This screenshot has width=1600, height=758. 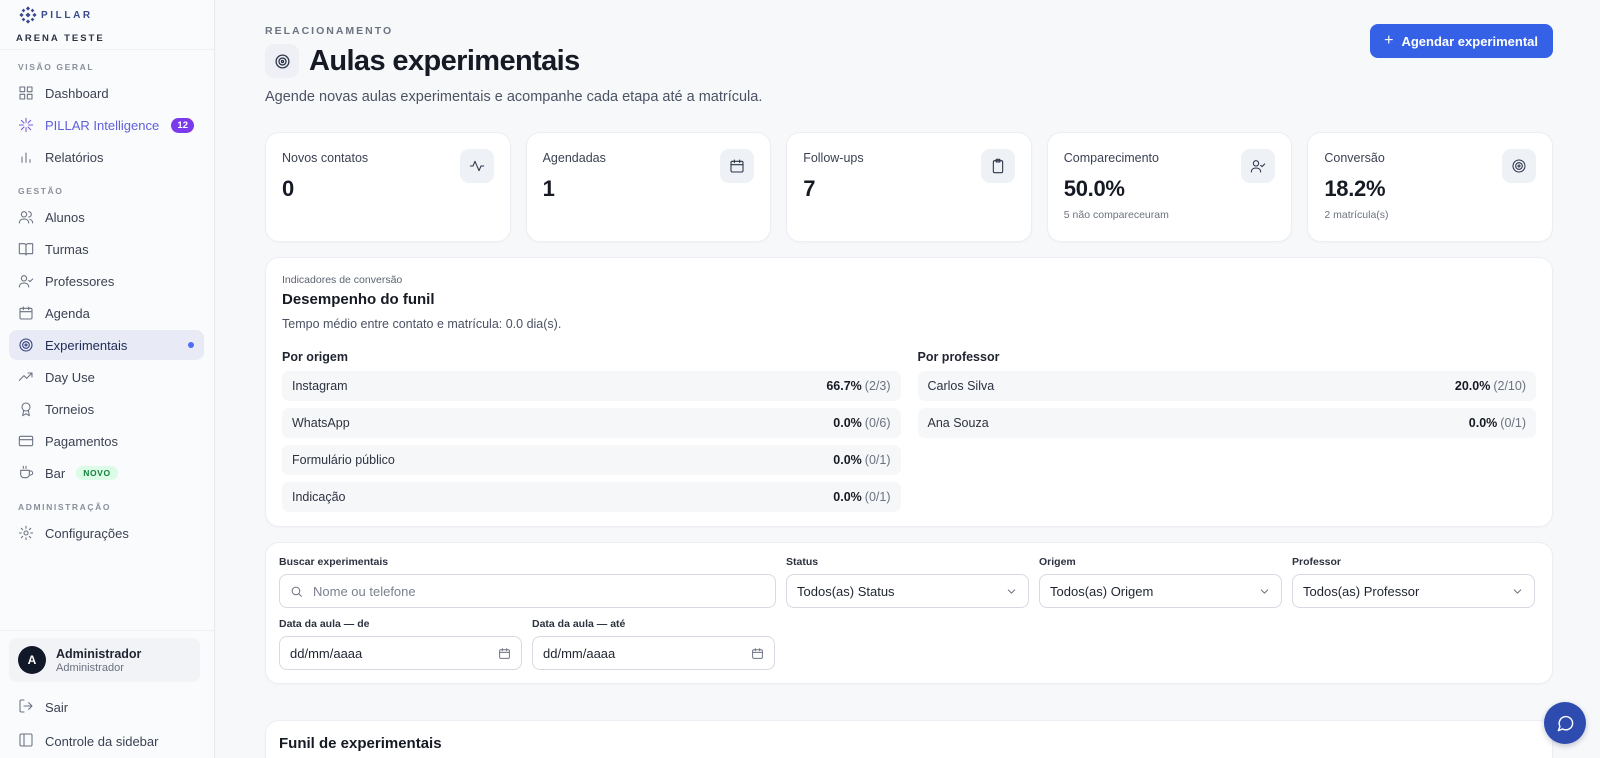 I want to click on sidebar-item-pagamentos: Pagamentos, so click(x=106, y=441).